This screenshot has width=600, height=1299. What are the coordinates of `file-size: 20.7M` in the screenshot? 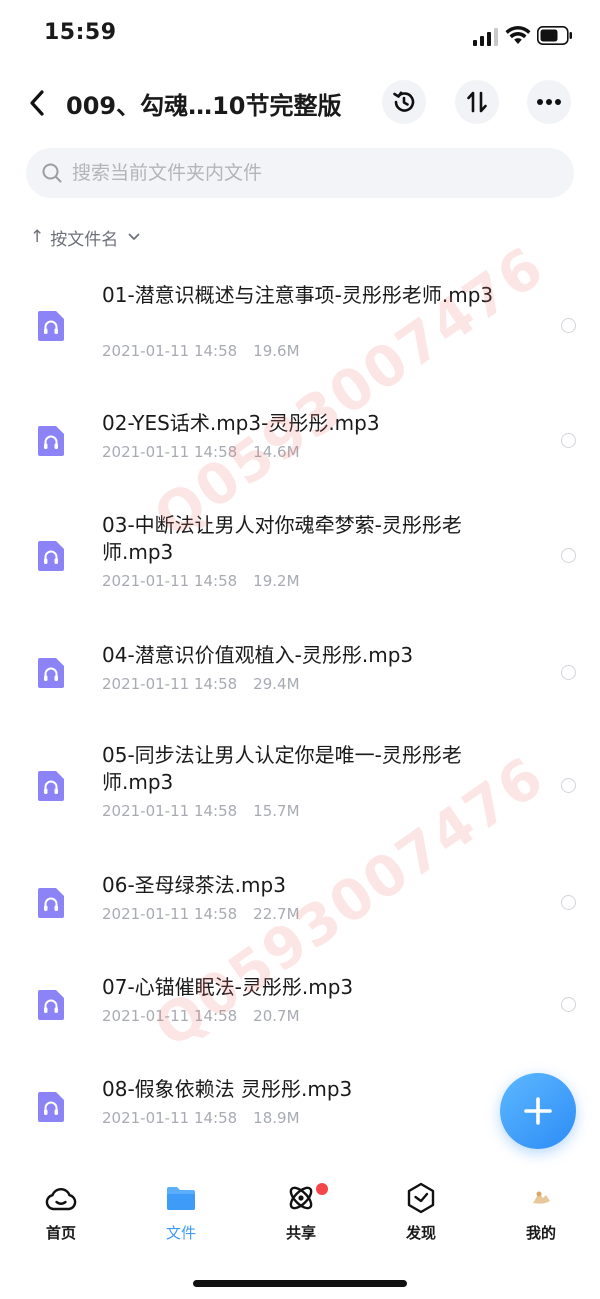 It's located at (276, 1016).